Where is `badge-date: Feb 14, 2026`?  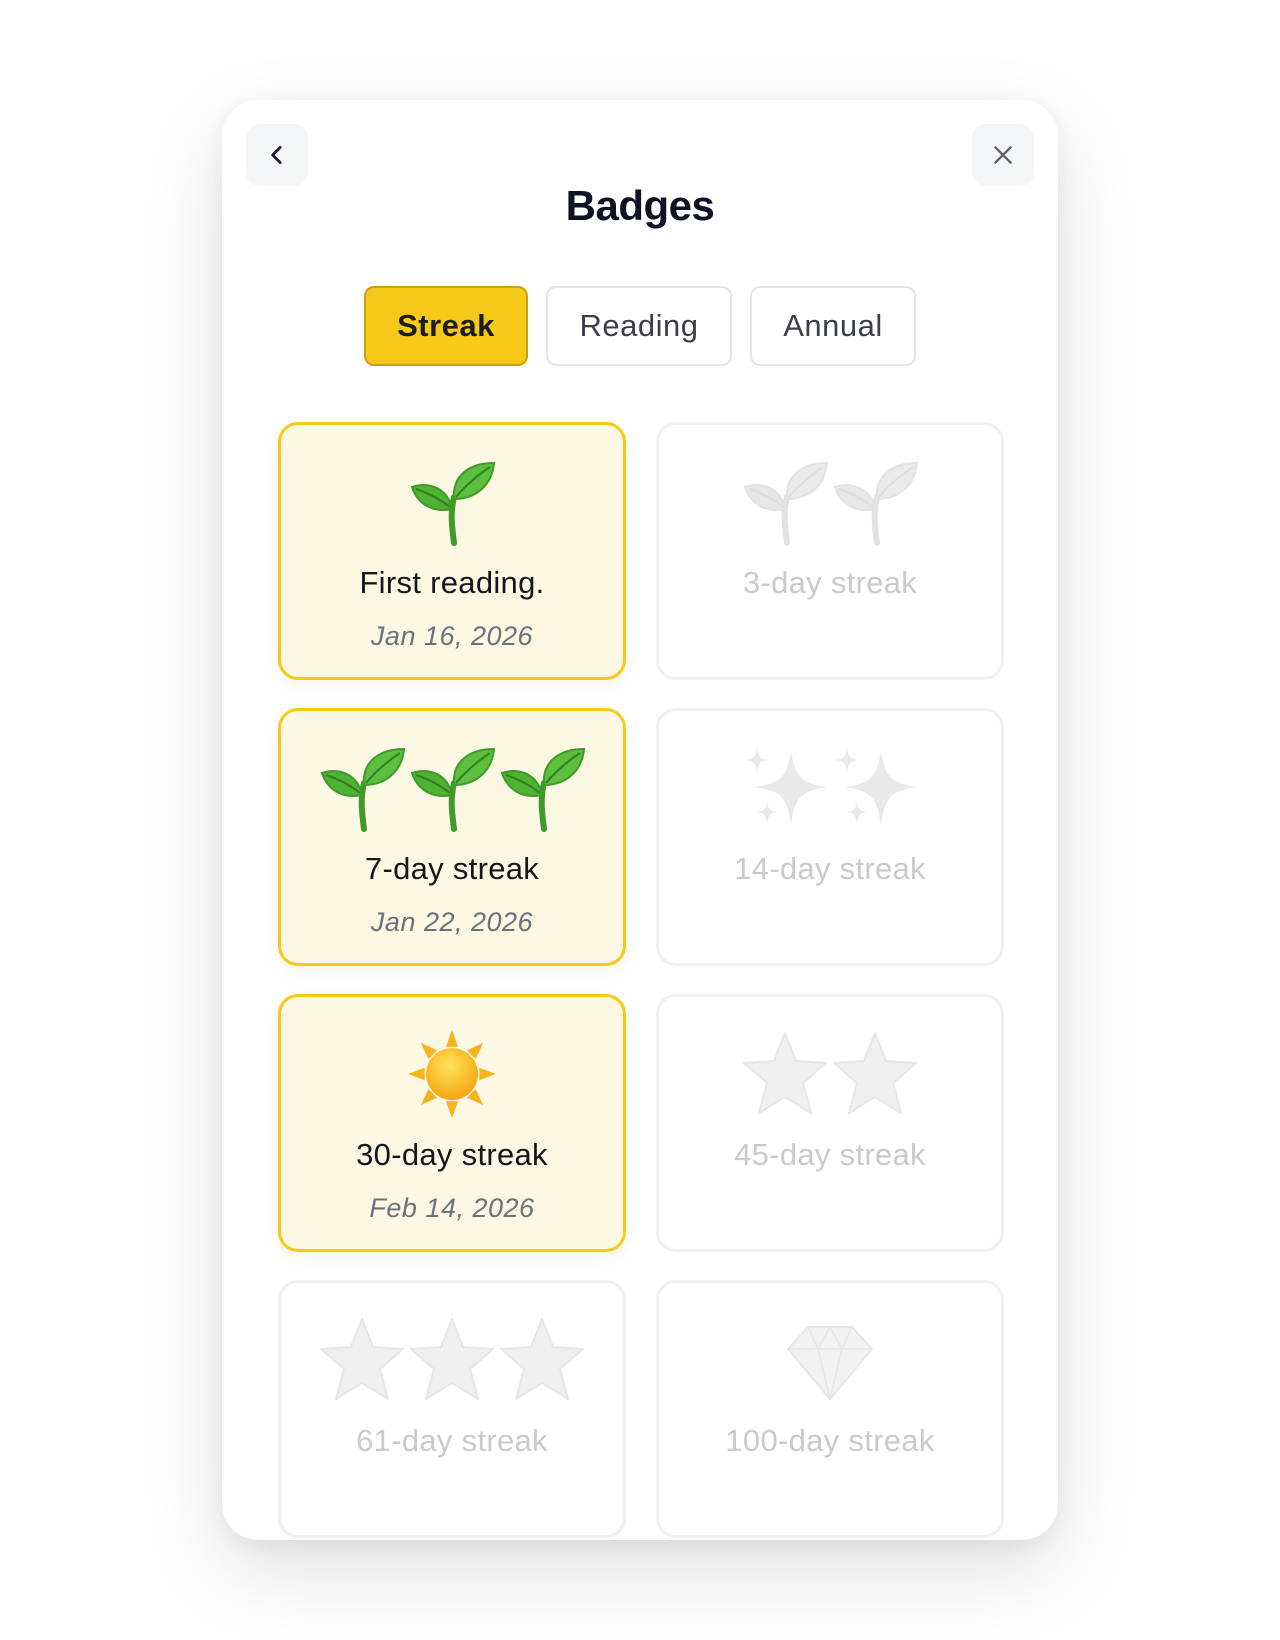
badge-date: Feb 14, 2026 is located at coordinates (452, 1208).